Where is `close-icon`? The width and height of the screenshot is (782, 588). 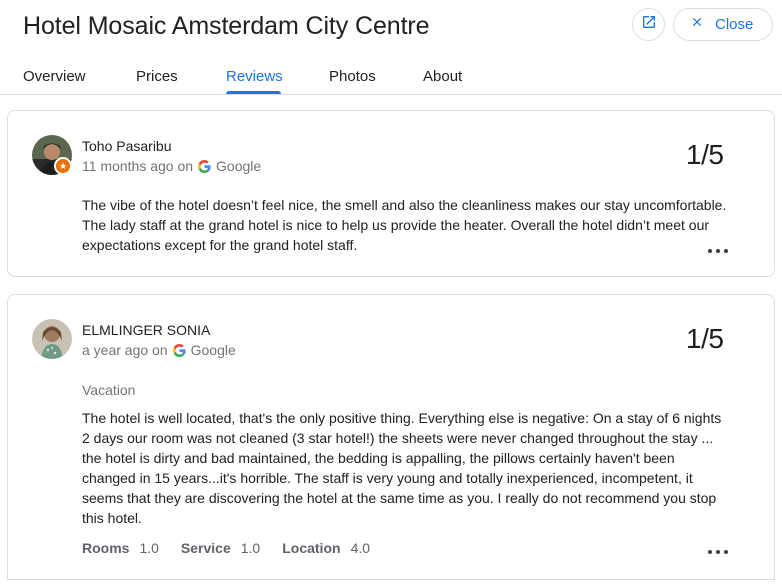 close-icon is located at coordinates (697, 24).